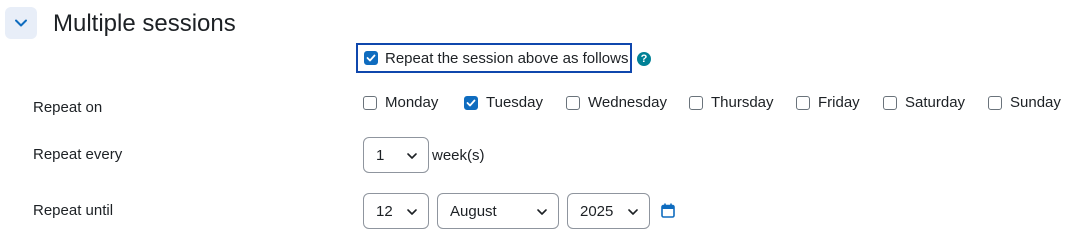  What do you see at coordinates (380, 155) in the screenshot?
I see `repeat-every-value: 1` at bounding box center [380, 155].